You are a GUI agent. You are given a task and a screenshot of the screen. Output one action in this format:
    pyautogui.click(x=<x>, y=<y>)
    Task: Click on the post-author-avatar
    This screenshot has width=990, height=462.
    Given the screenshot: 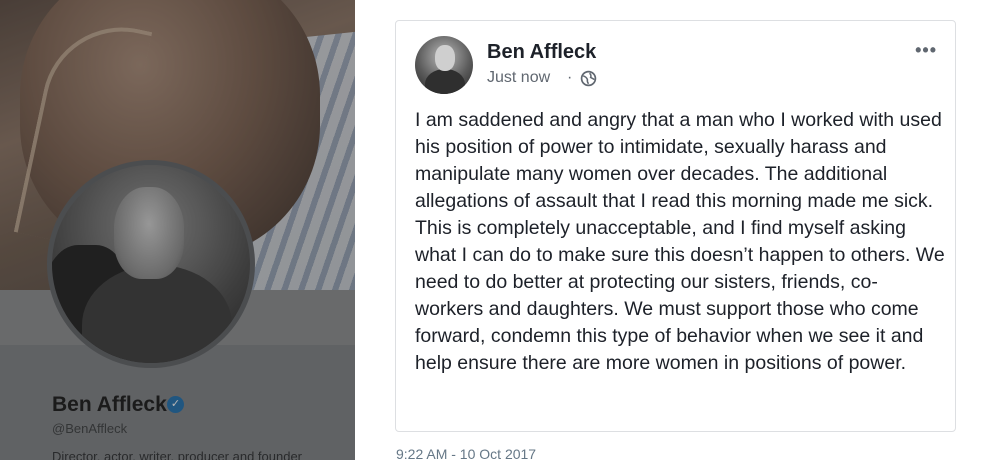 What is the action you would take?
    pyautogui.click(x=444, y=65)
    